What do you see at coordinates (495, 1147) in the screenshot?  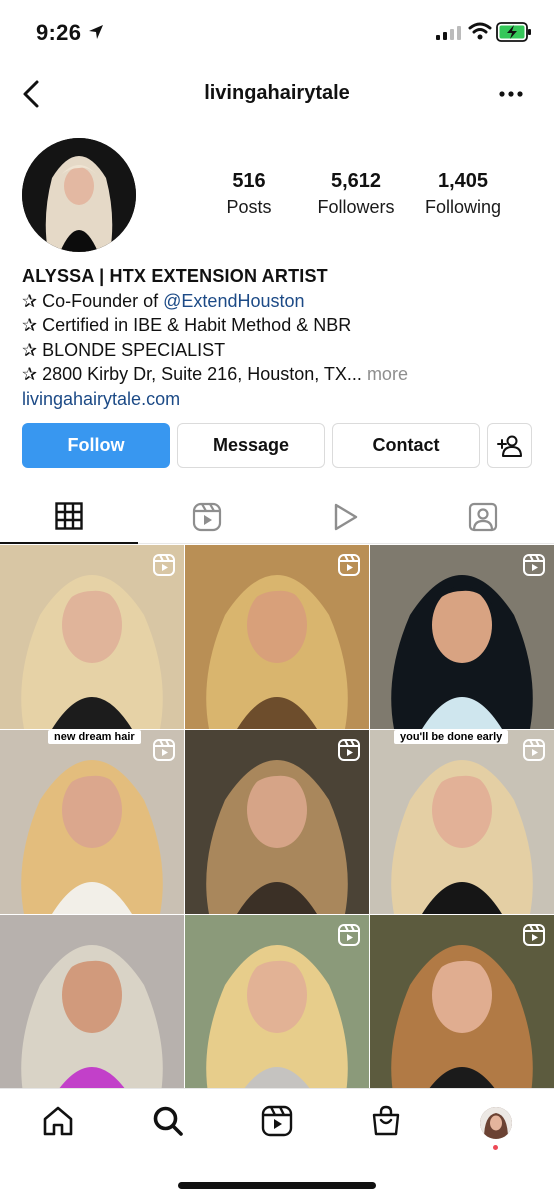 I see `notification-dot` at bounding box center [495, 1147].